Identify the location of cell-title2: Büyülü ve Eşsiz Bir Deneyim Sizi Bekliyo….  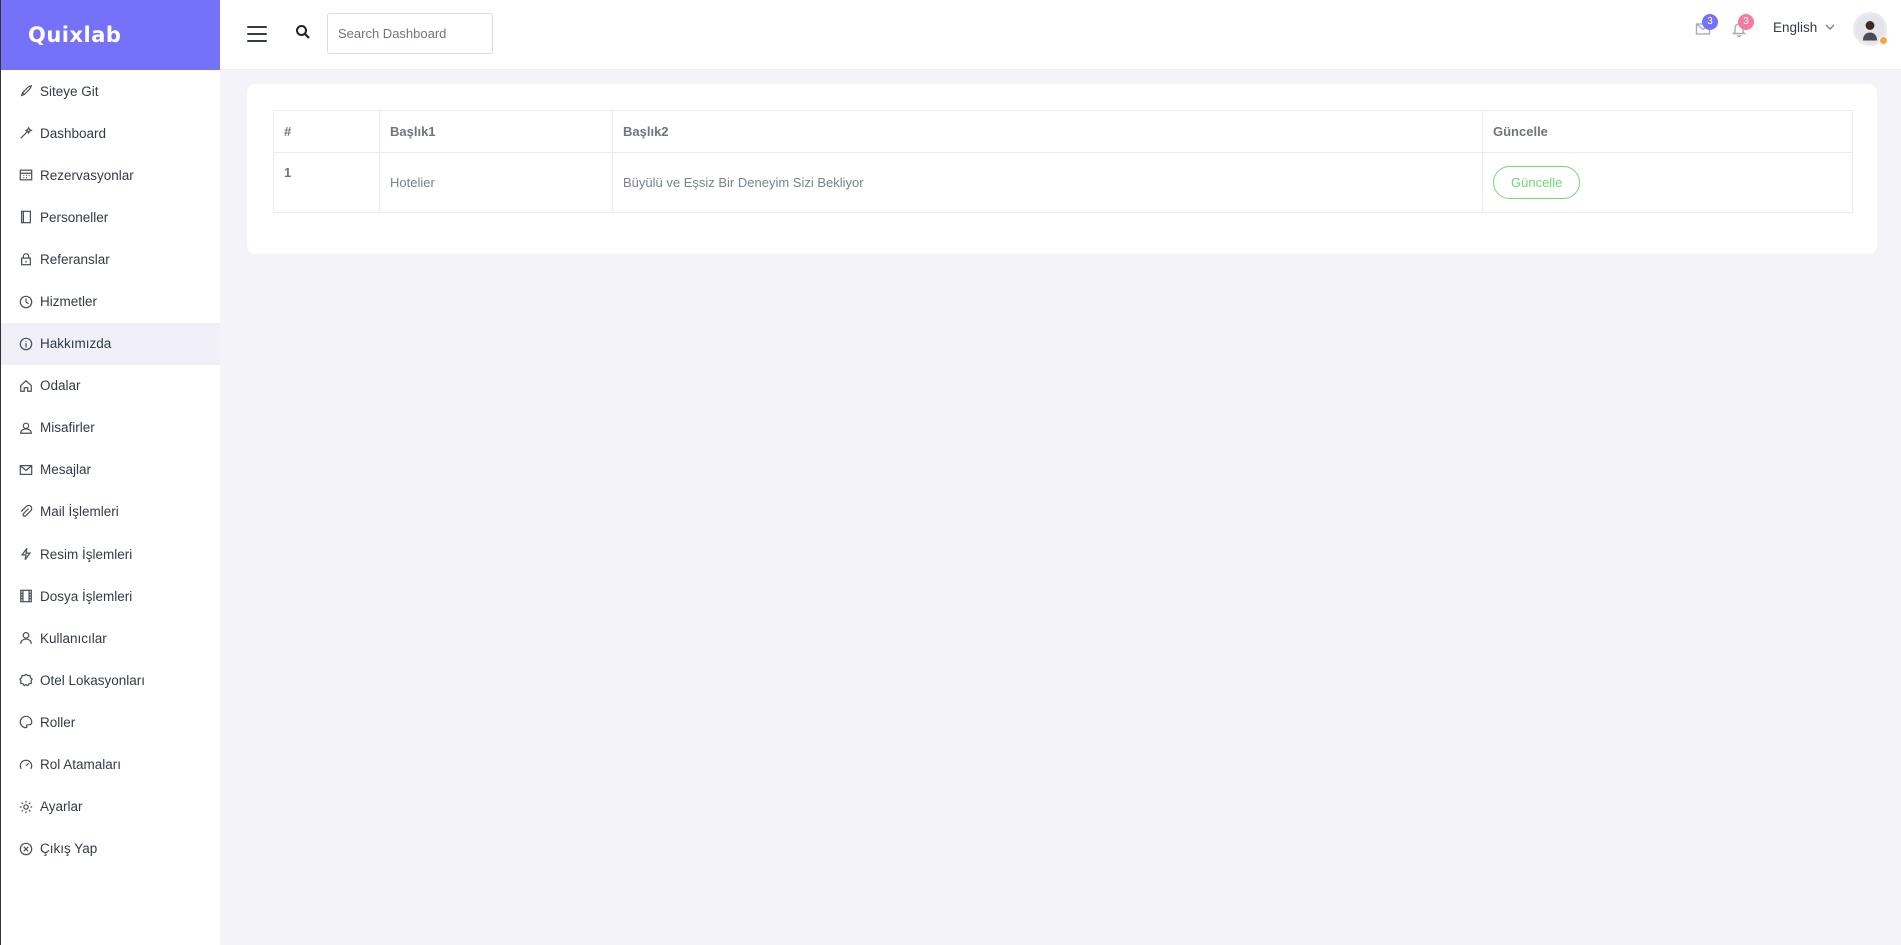
(1047, 182).